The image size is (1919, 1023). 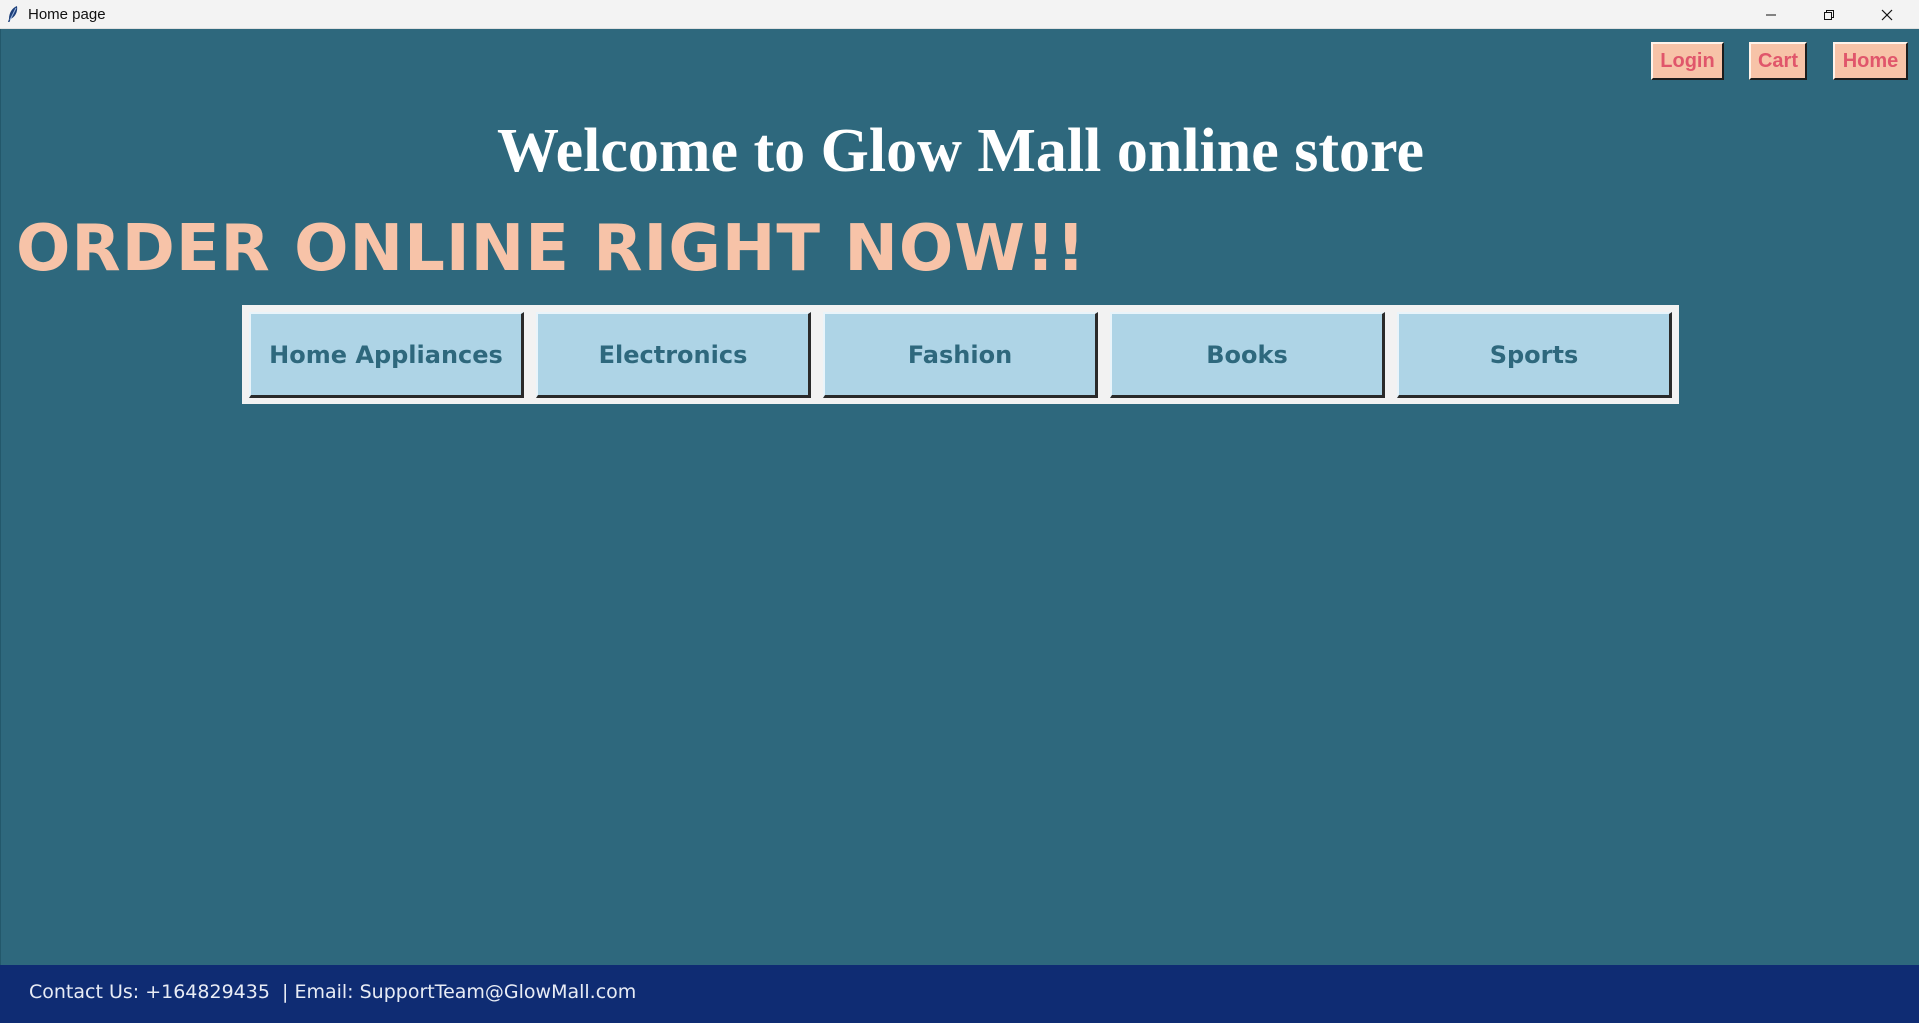 I want to click on close-button, so click(x=1887, y=14).